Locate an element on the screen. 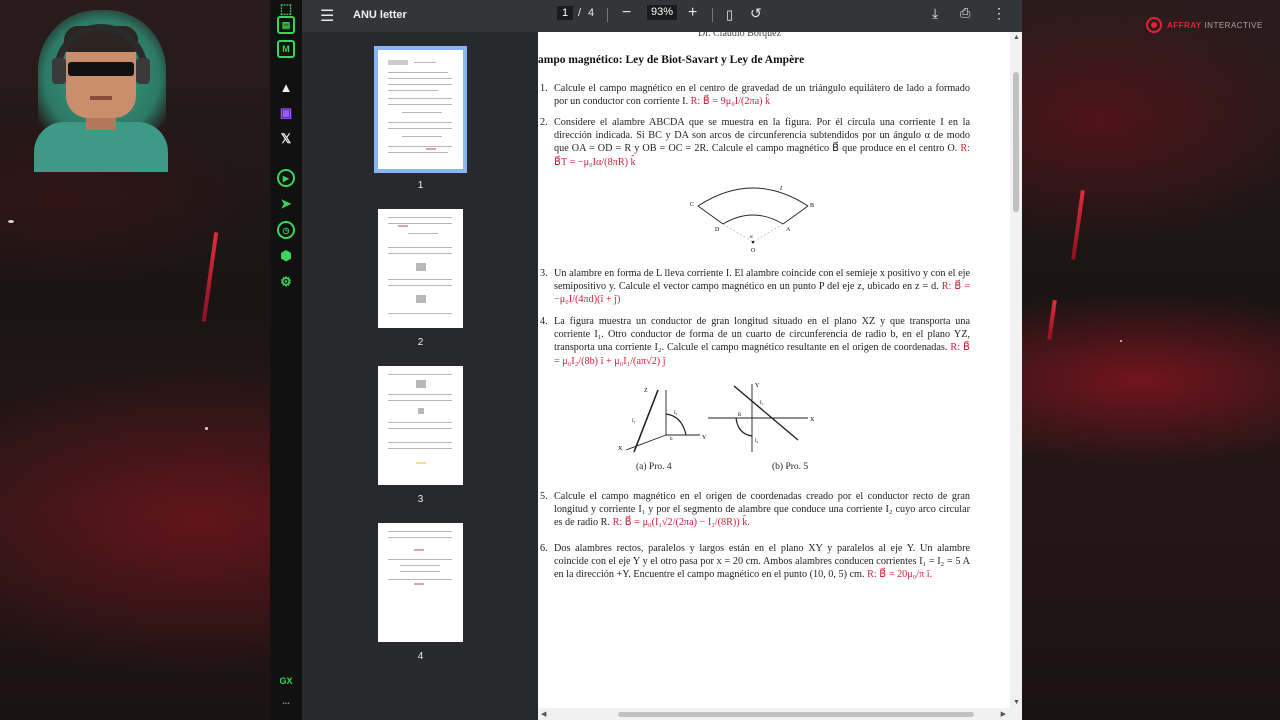 This screenshot has width=1280, height=720. scroll-left-icon: ◀ is located at coordinates (543, 714).